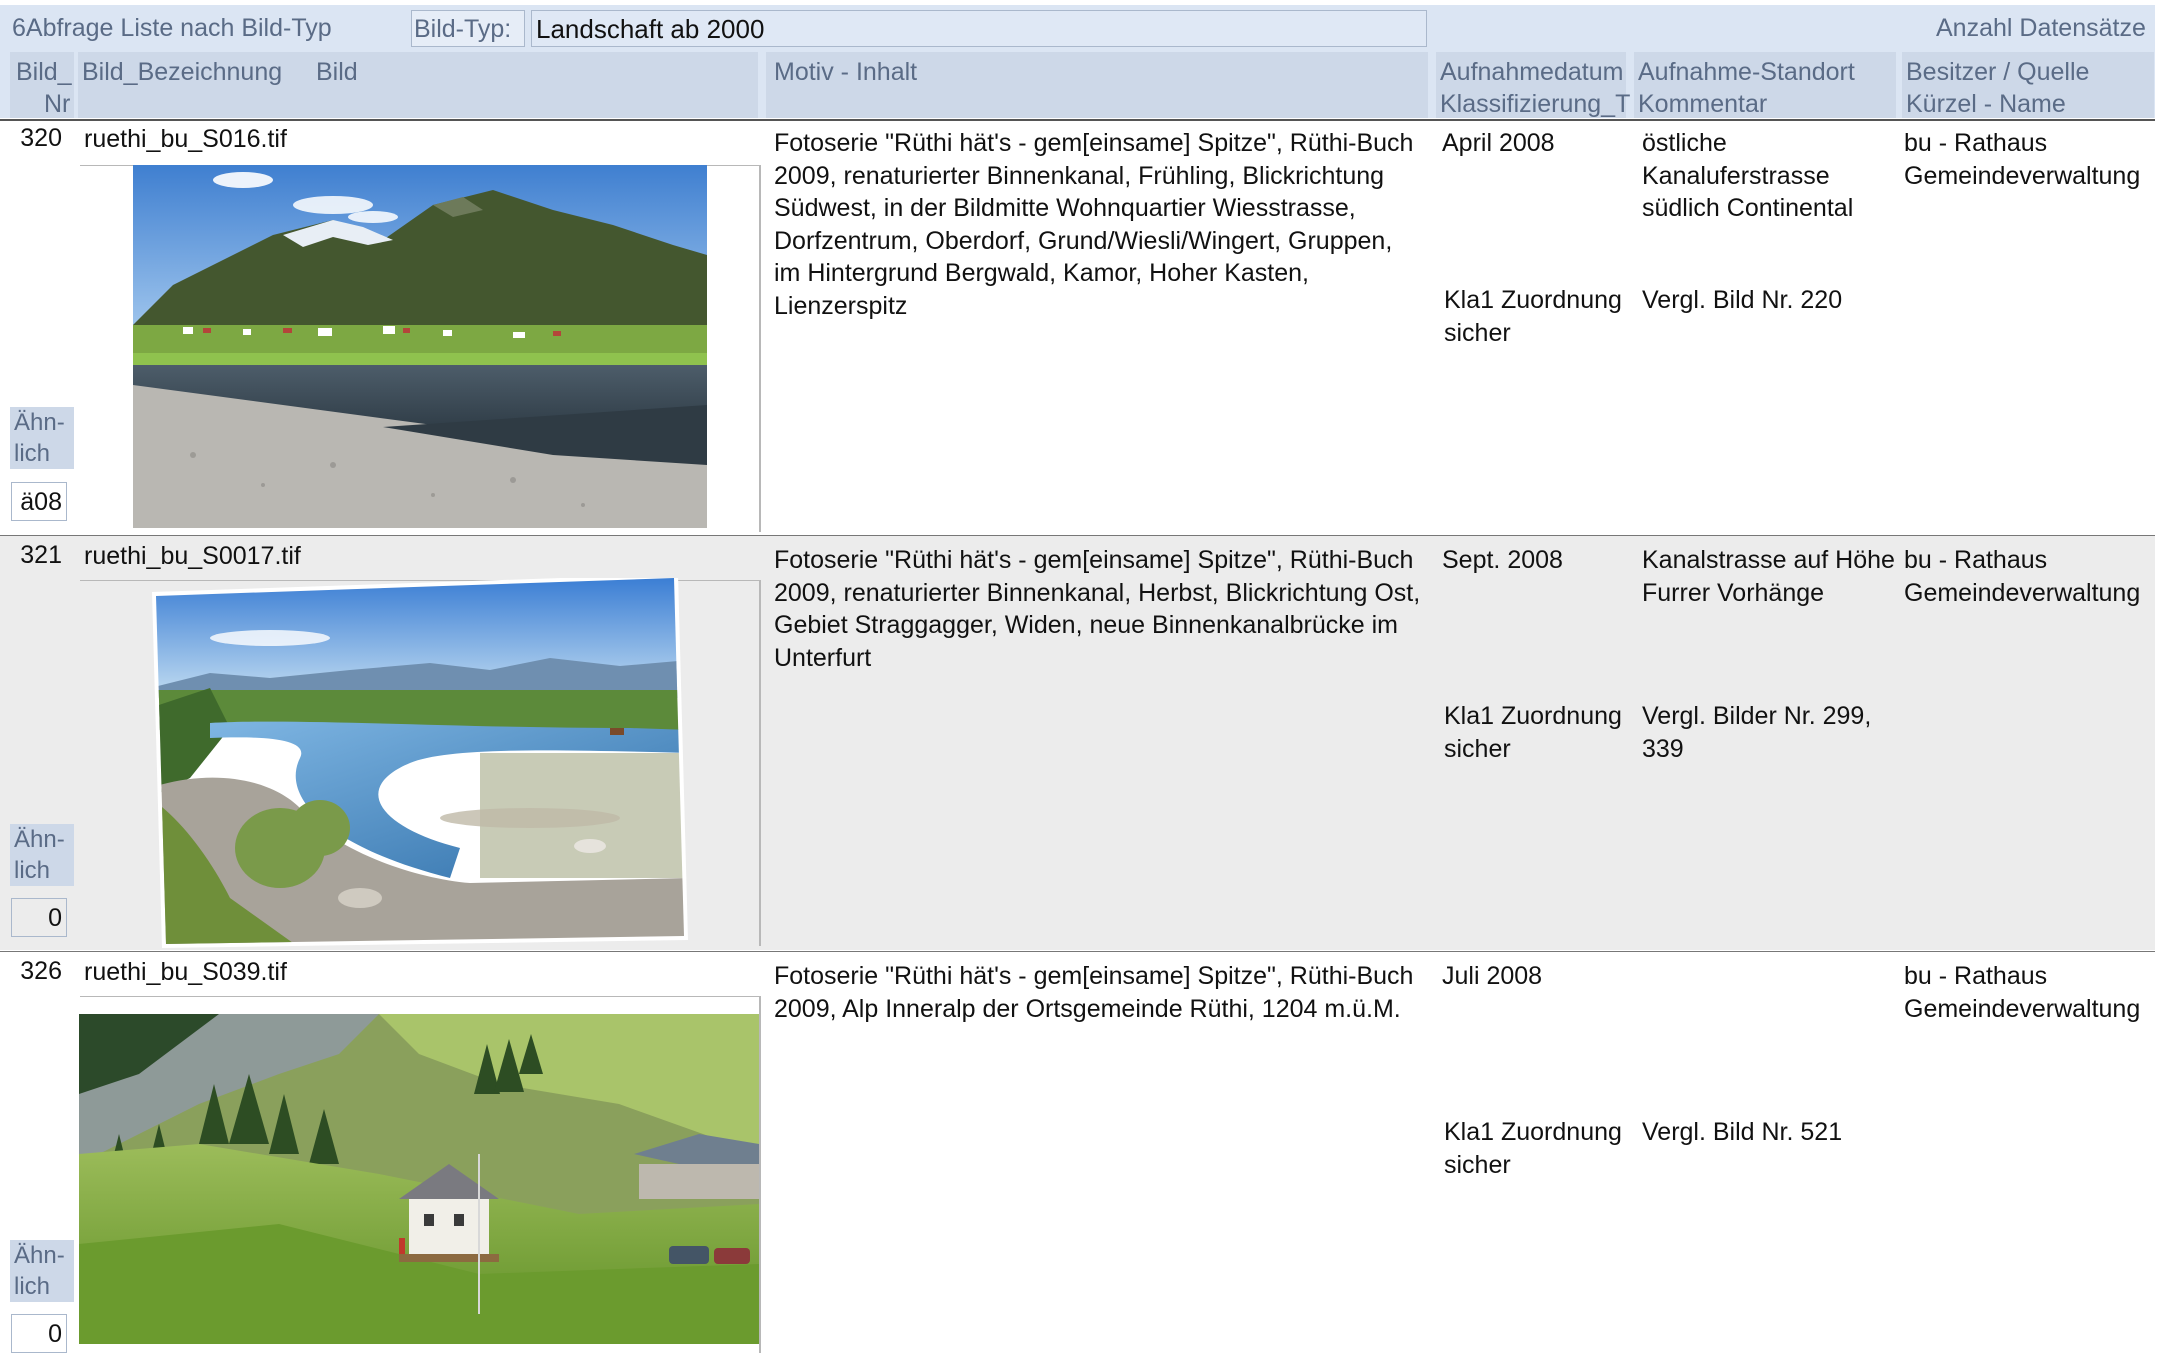  Describe the element at coordinates (1746, 72) in the screenshot. I see `col-standort-label-1: Aufnahme-Standort` at that location.